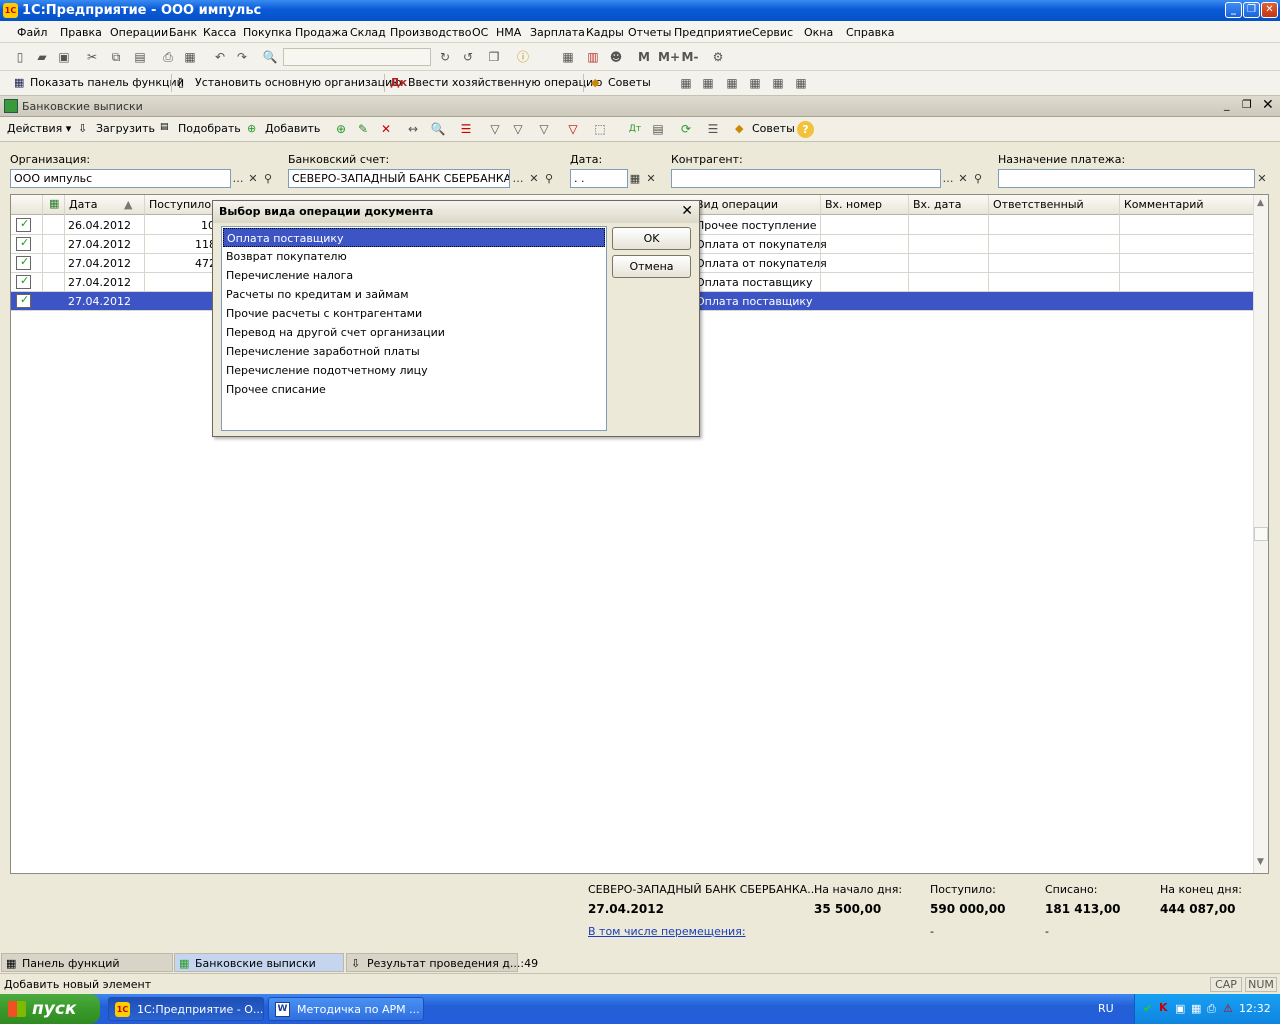  I want to click on calendar-icon: ▥, so click(593, 57).